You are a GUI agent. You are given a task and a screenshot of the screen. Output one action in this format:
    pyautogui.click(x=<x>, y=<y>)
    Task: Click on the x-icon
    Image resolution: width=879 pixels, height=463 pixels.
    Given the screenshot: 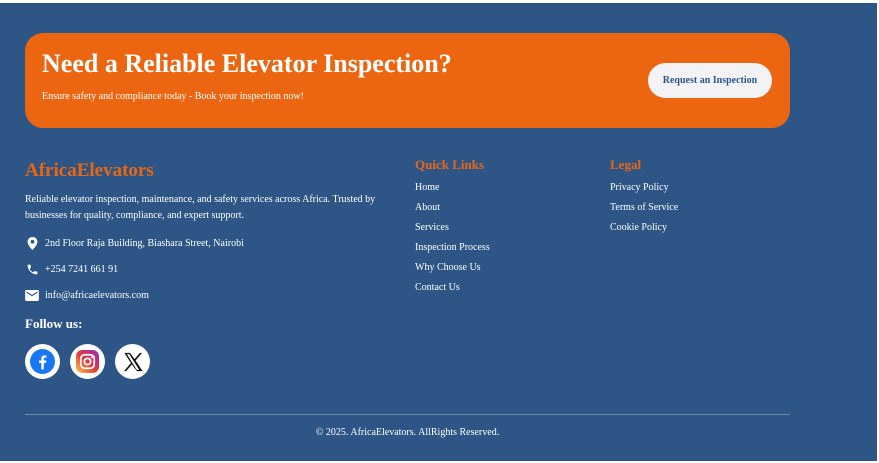 What is the action you would take?
    pyautogui.click(x=133, y=362)
    